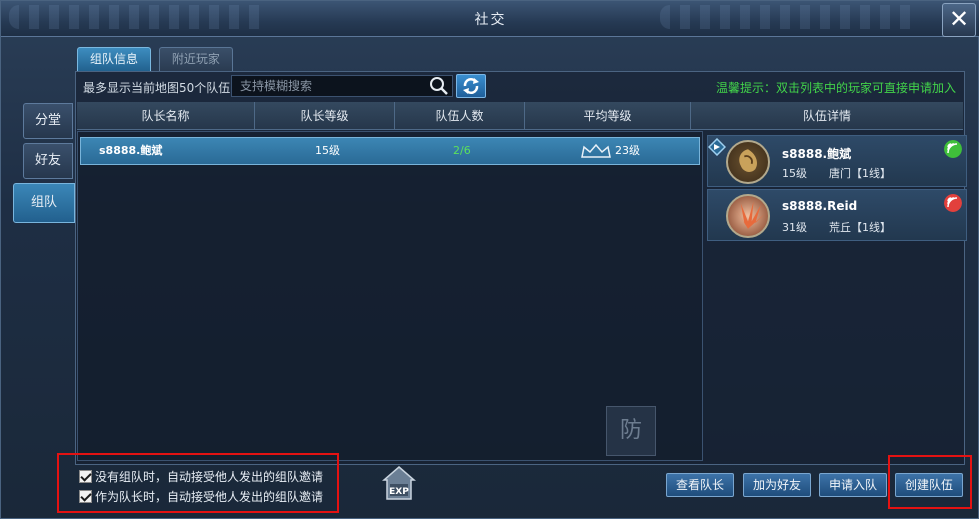 This screenshot has width=979, height=519. I want to click on view-leader-button: 查看队长, so click(700, 485).